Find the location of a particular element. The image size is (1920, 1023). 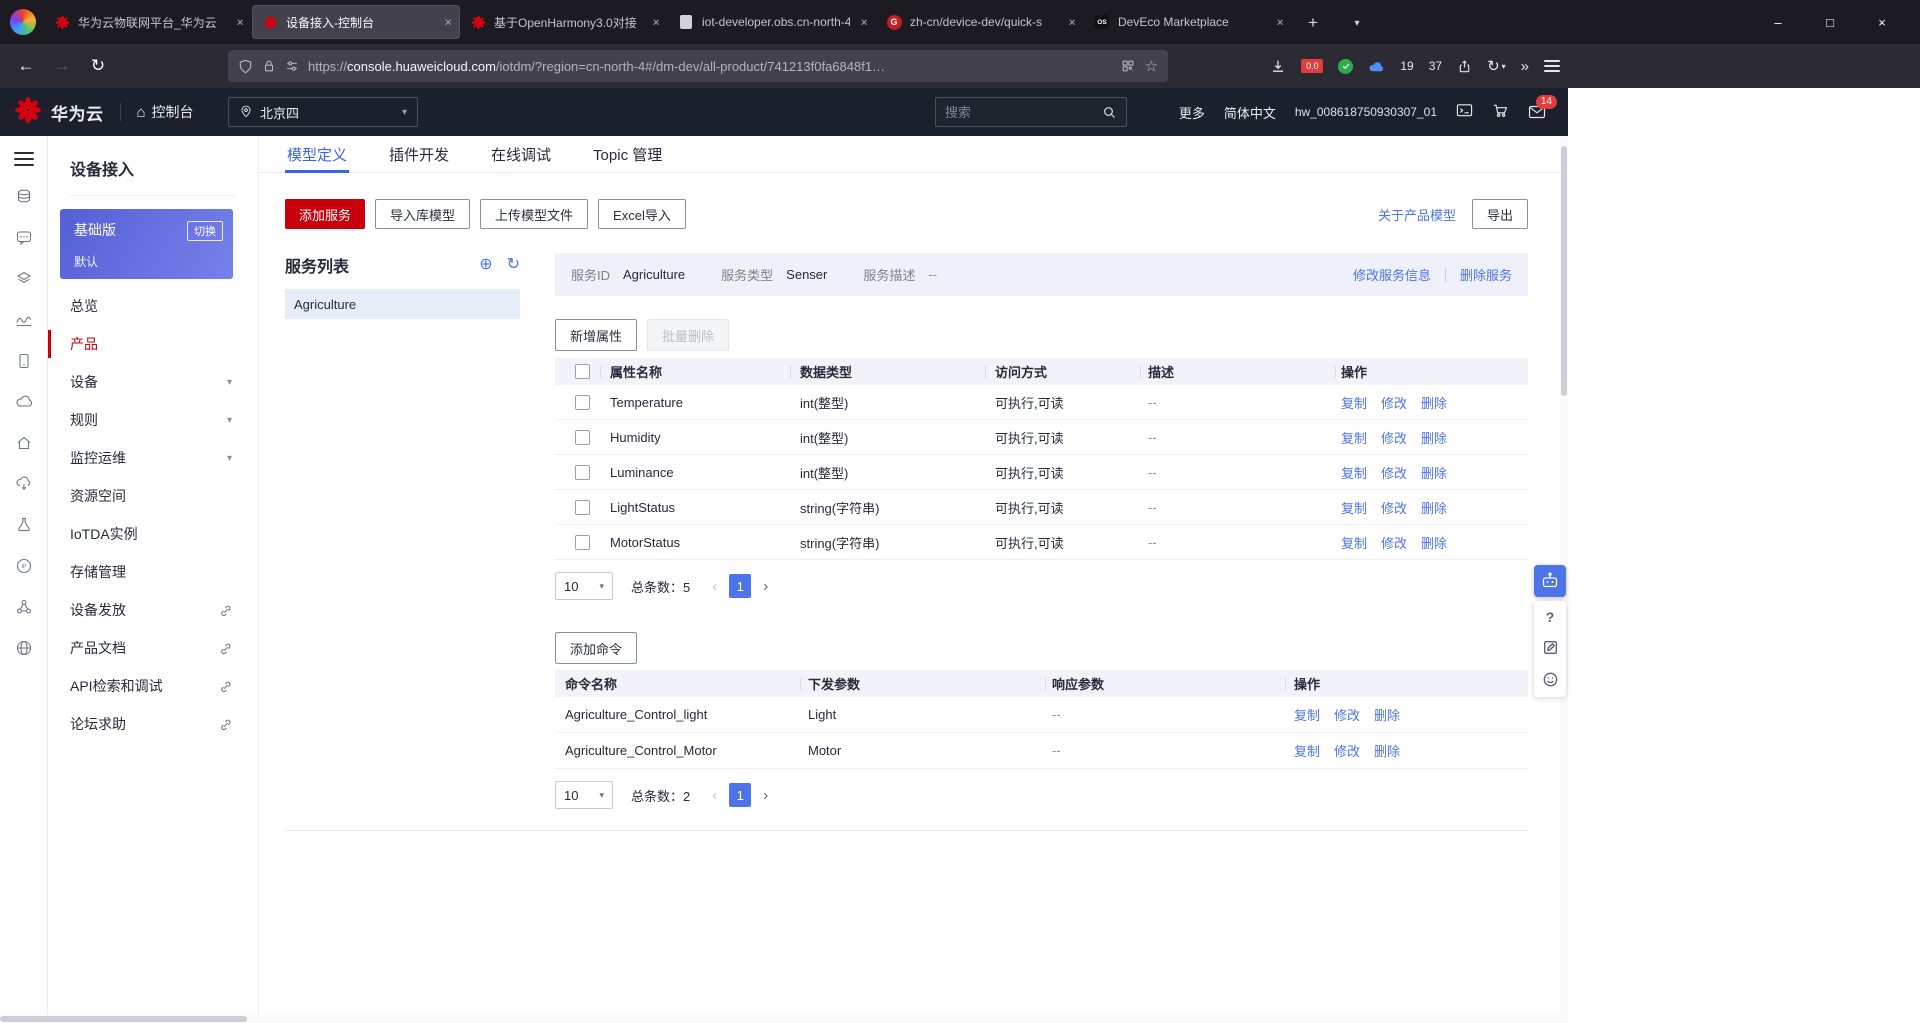

app-menu-icon is located at coordinates (1552, 66).